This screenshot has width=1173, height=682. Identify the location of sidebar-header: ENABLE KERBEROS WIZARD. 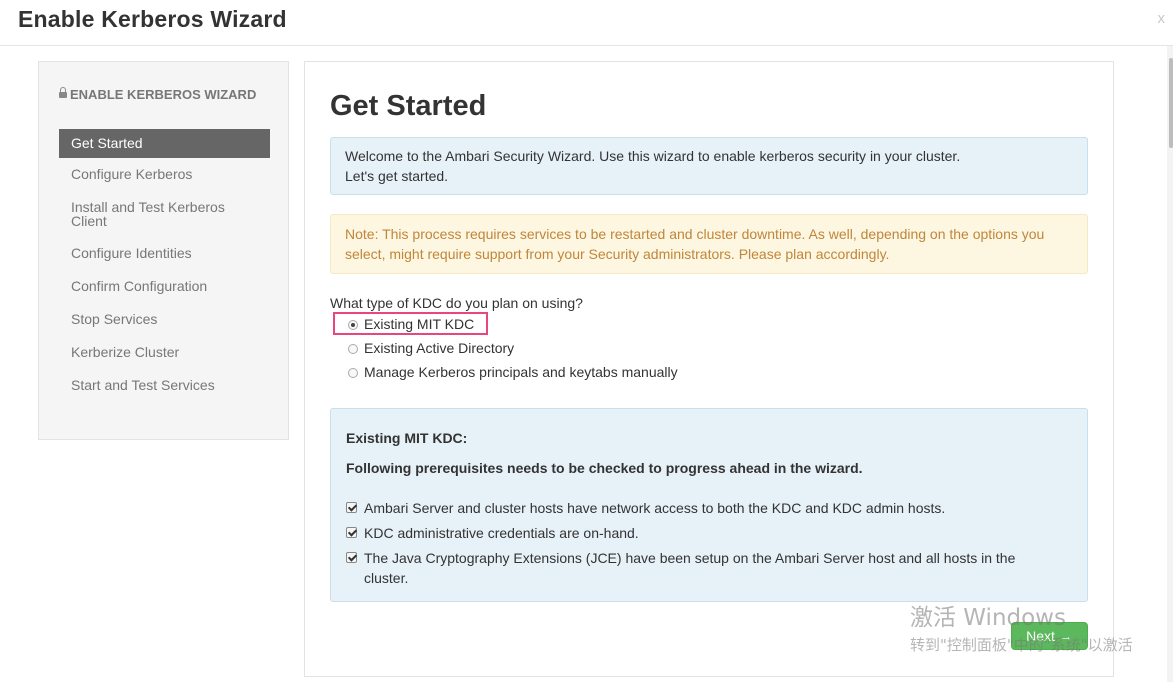
(159, 95).